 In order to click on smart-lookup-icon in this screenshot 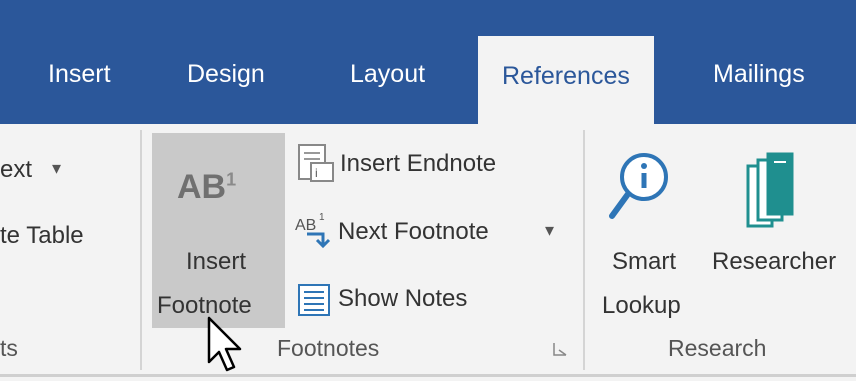, I will do `click(638, 186)`.